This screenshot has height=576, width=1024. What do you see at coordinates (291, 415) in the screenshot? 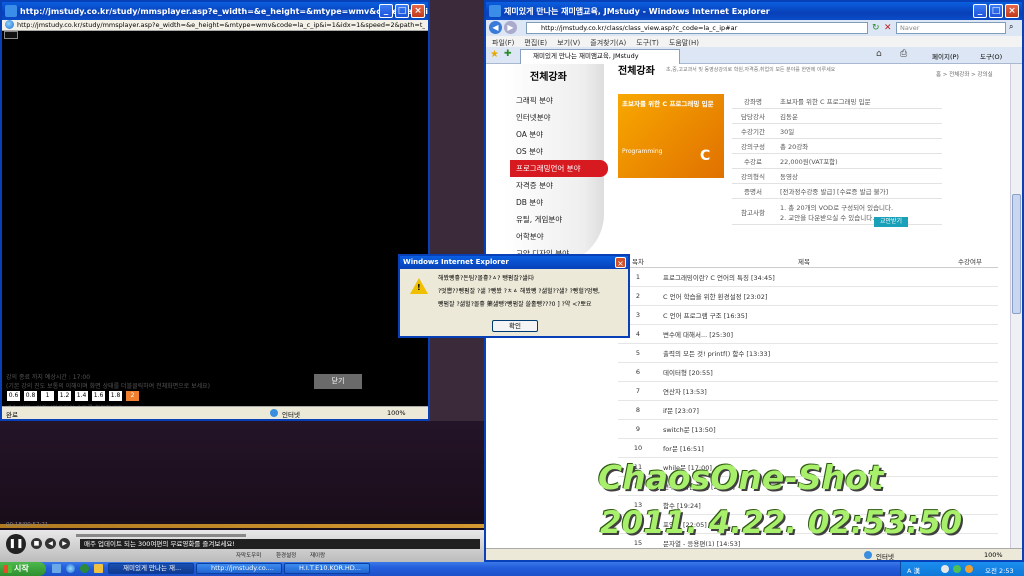
I see `player-zone-text: 인터넷` at bounding box center [291, 415].